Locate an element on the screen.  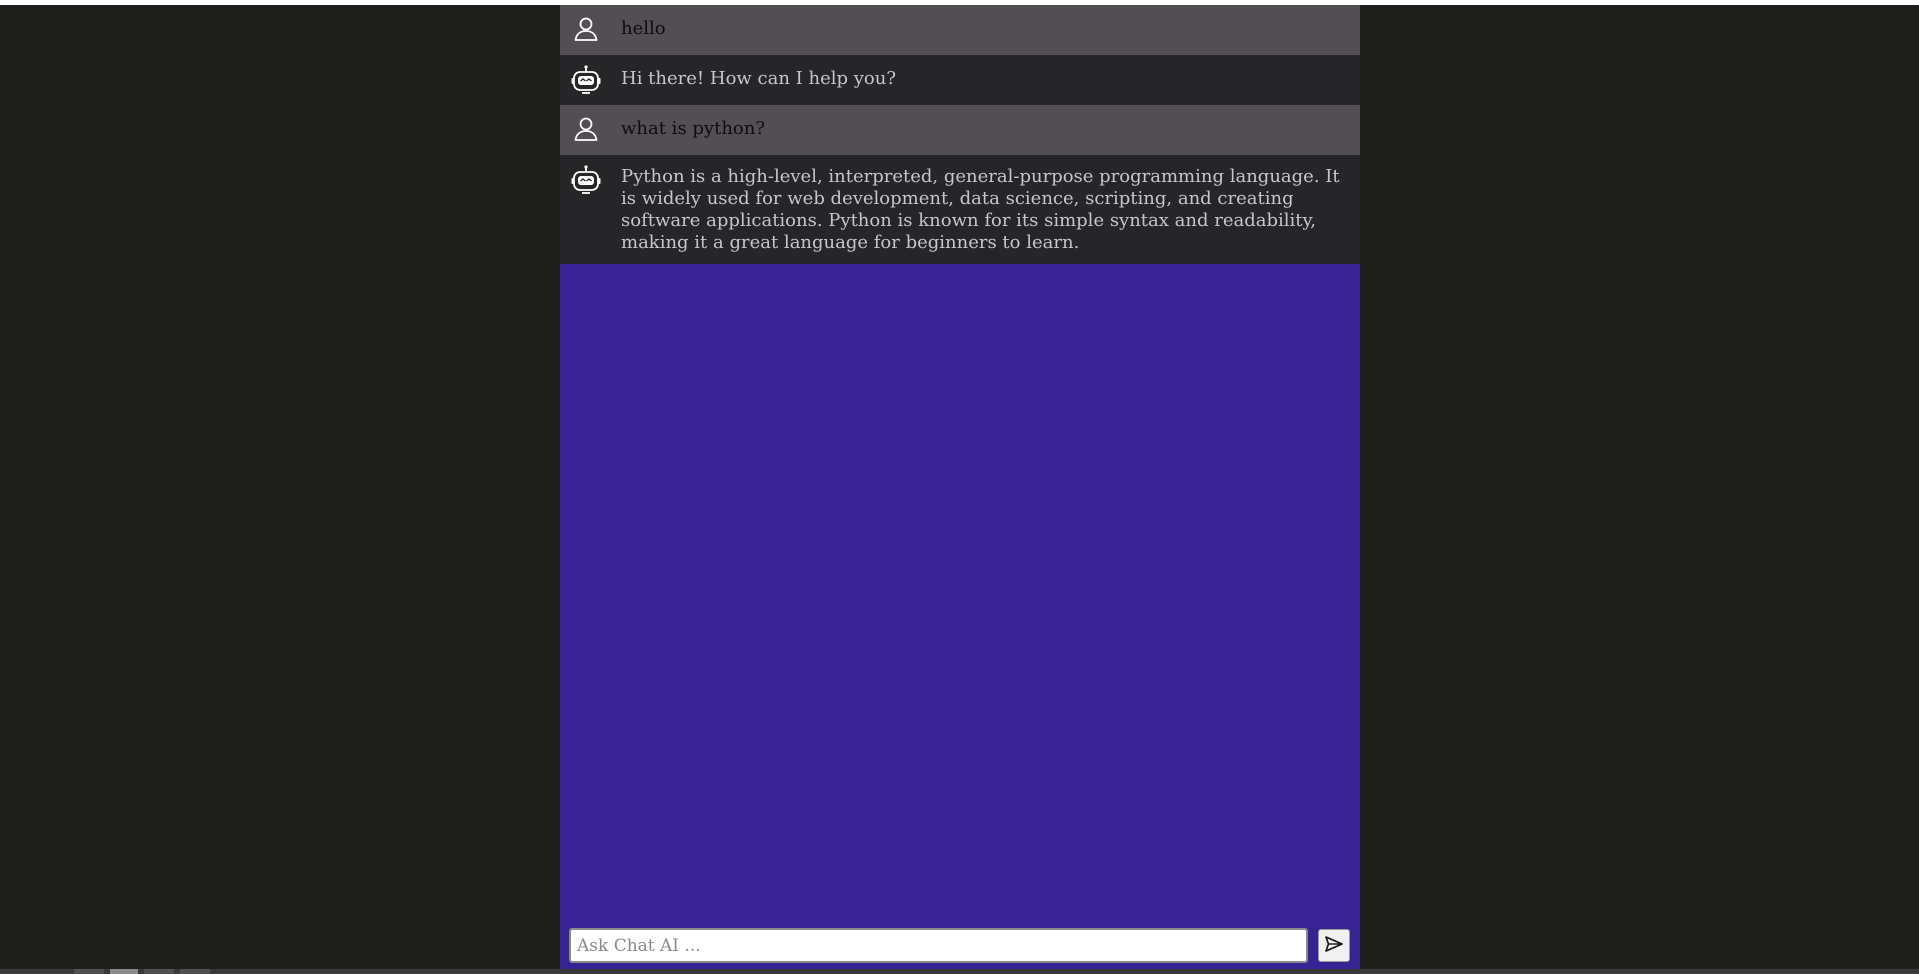
send-icon is located at coordinates (1334, 945).